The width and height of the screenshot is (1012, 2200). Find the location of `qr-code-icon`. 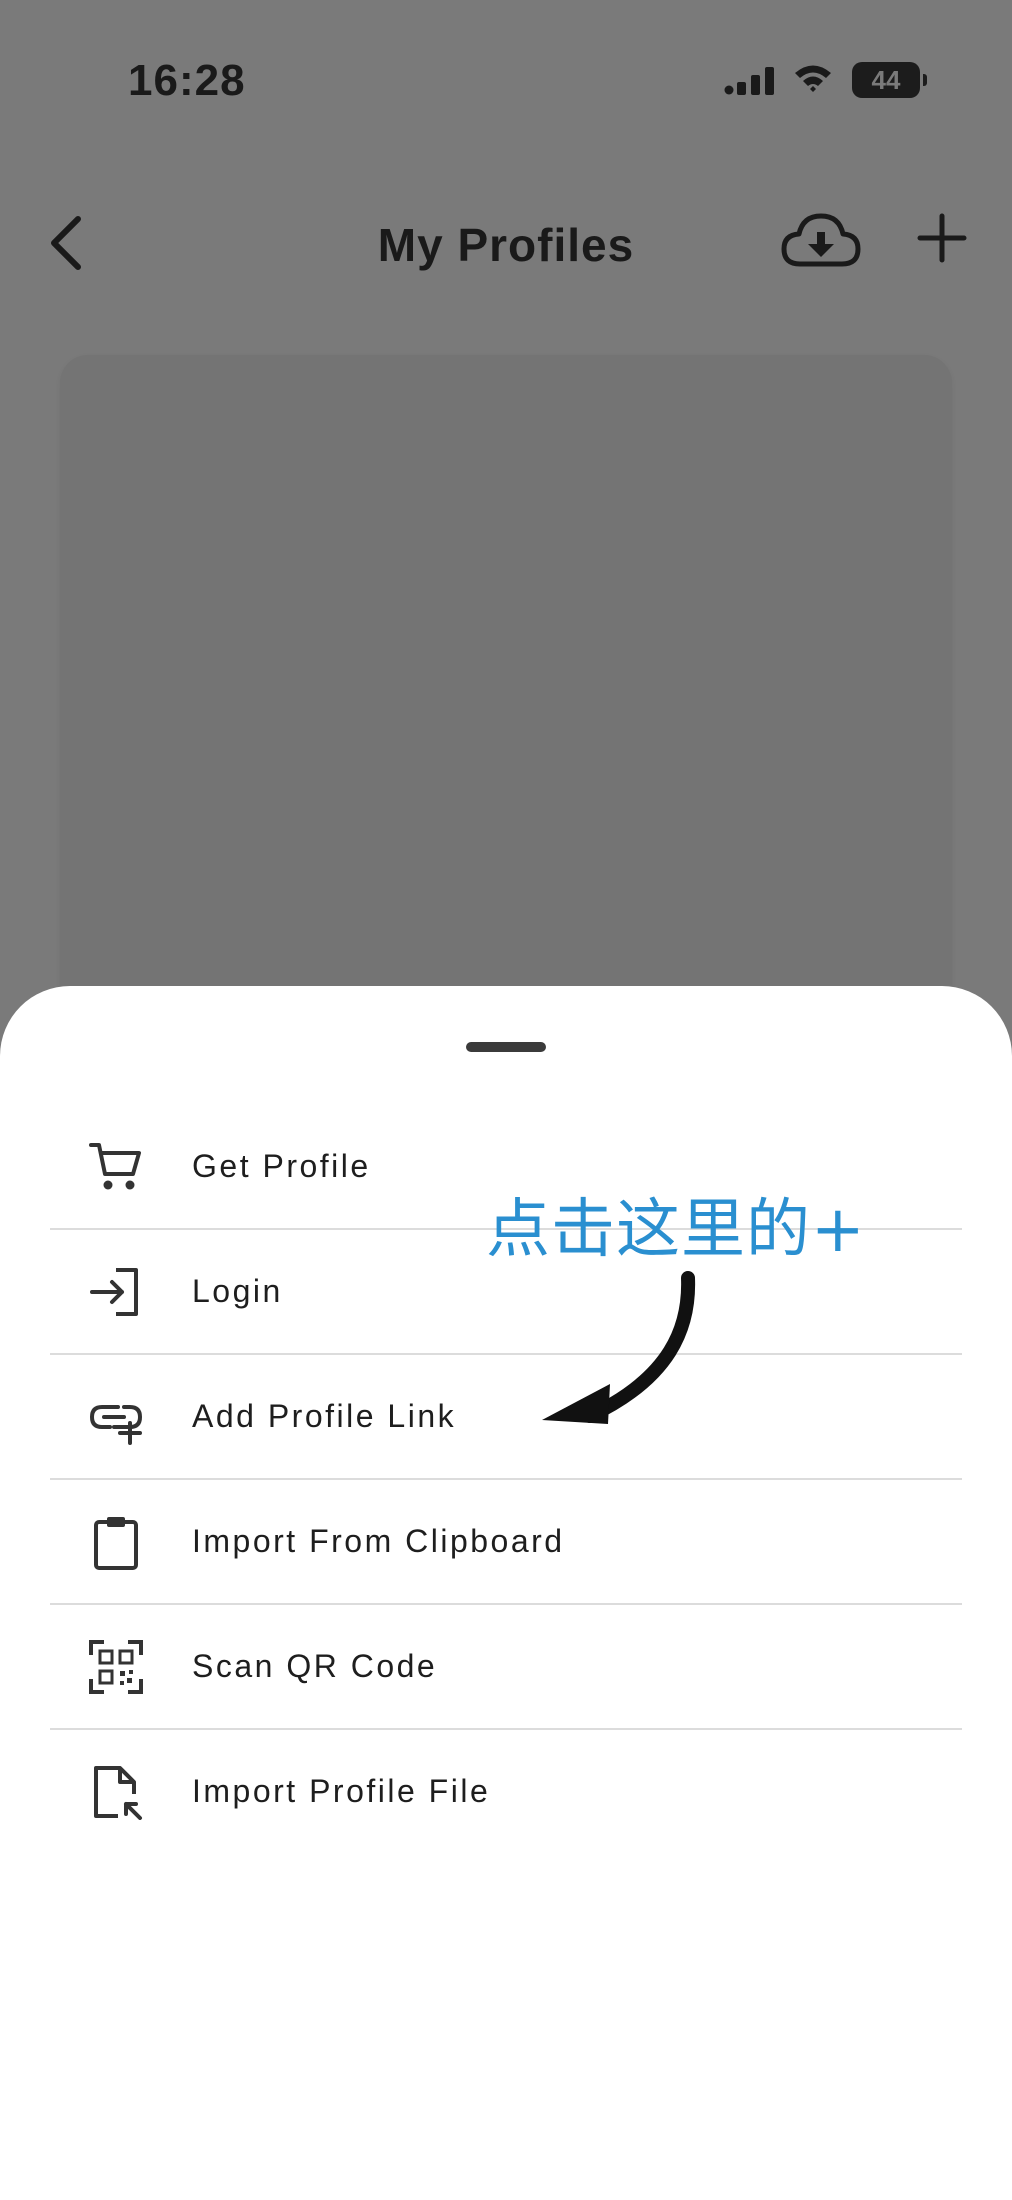

qr-code-icon is located at coordinates (116, 1667).